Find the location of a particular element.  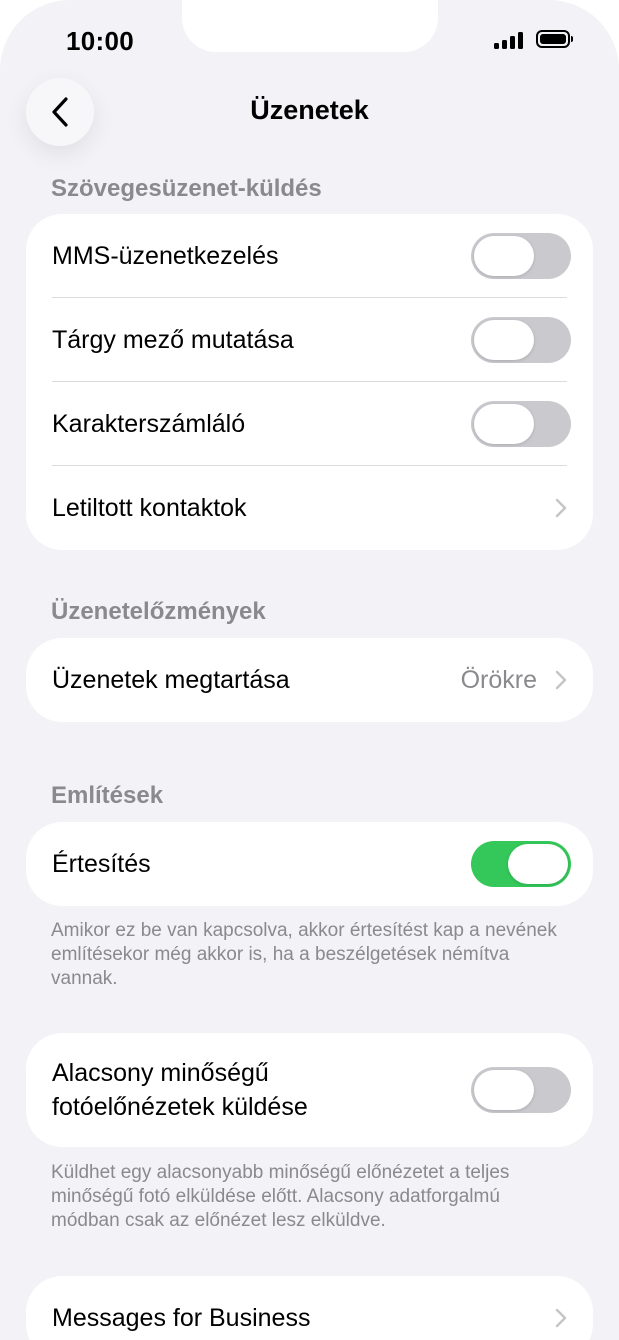

mms-toggle is located at coordinates (521, 256).